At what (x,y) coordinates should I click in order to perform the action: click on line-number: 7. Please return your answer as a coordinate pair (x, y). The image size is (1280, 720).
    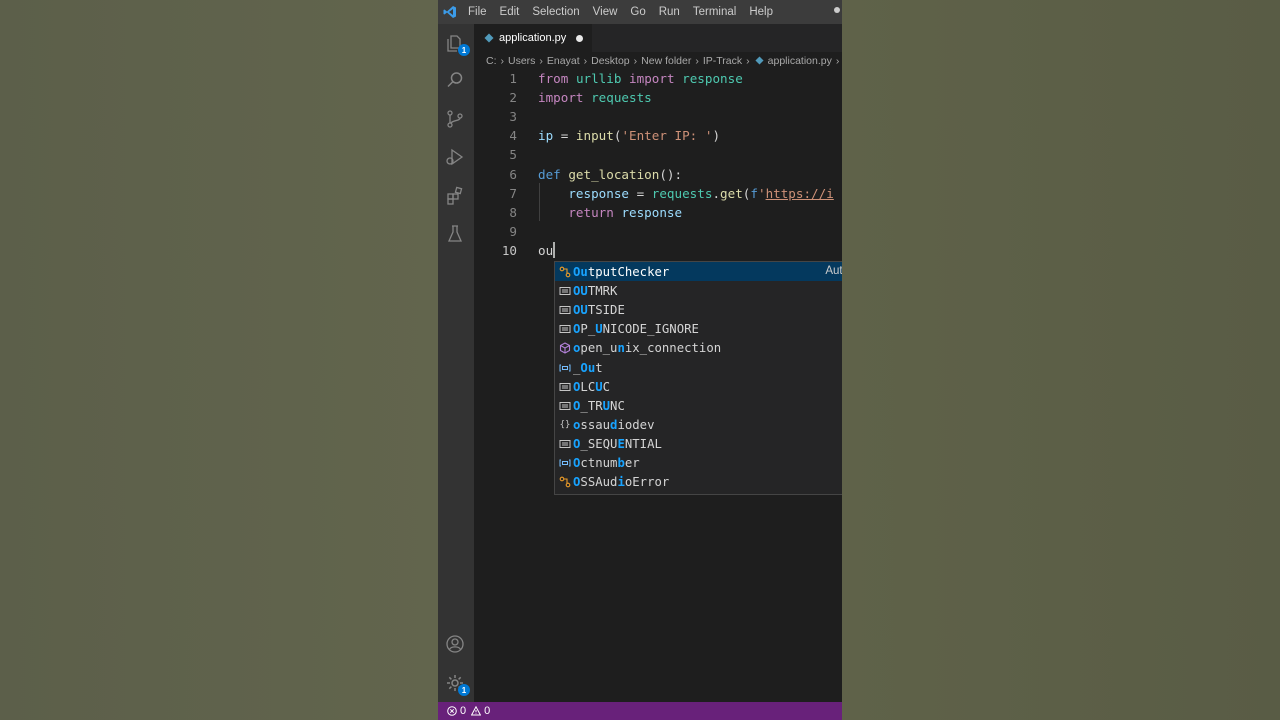
    Looking at the image, I should click on (513, 193).